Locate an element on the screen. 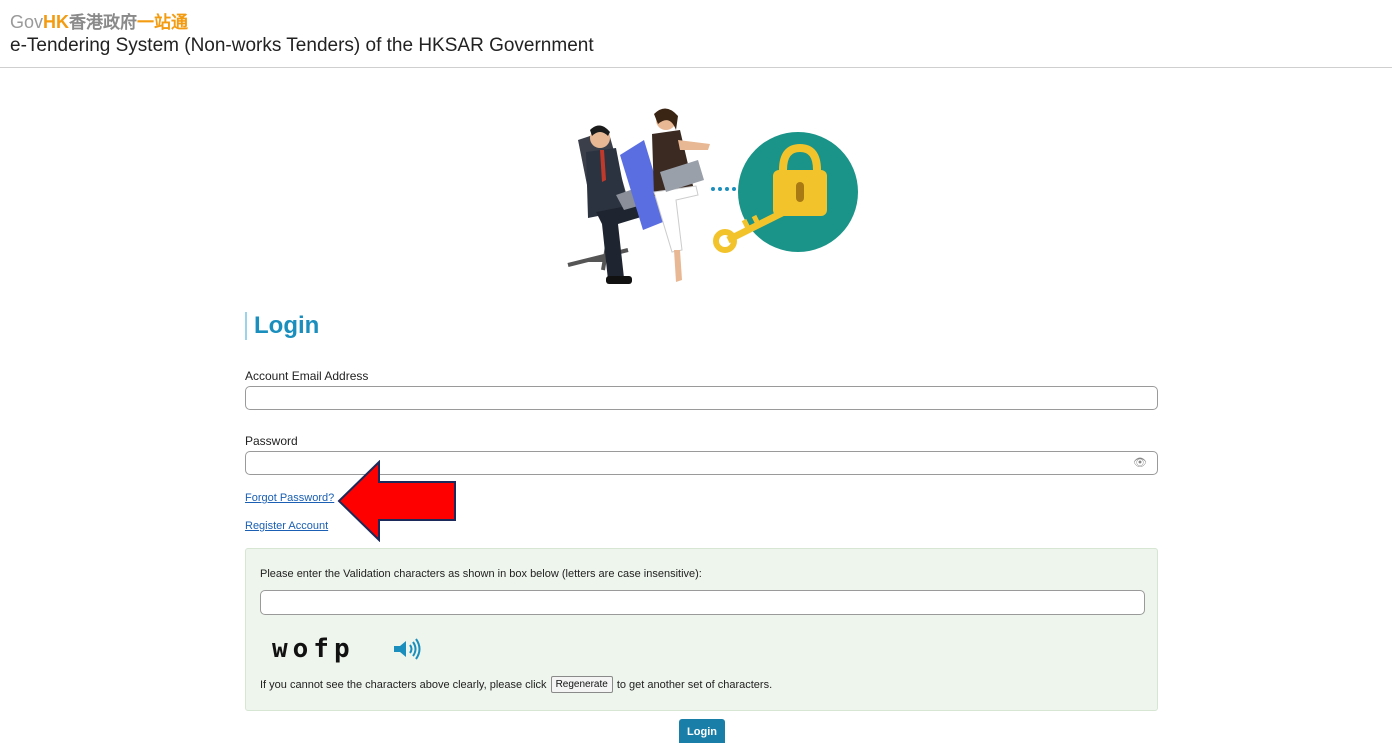 Image resolution: width=1392 pixels, height=744 pixels. govhk-logo: GovHK香港政府一站通 is located at coordinates (99, 20).